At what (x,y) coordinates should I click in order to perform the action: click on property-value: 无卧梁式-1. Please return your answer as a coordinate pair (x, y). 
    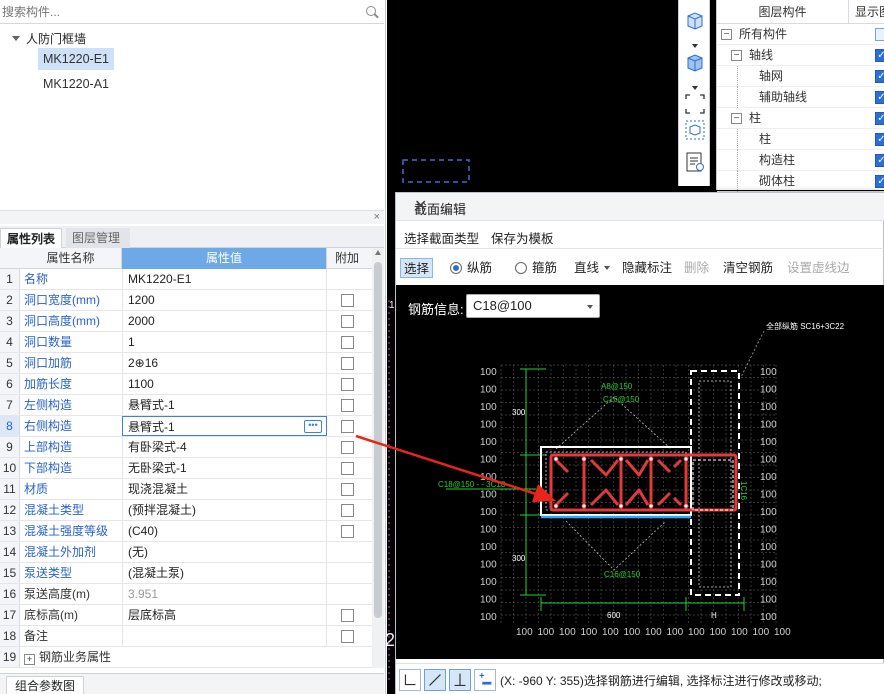
    Looking at the image, I should click on (224, 468).